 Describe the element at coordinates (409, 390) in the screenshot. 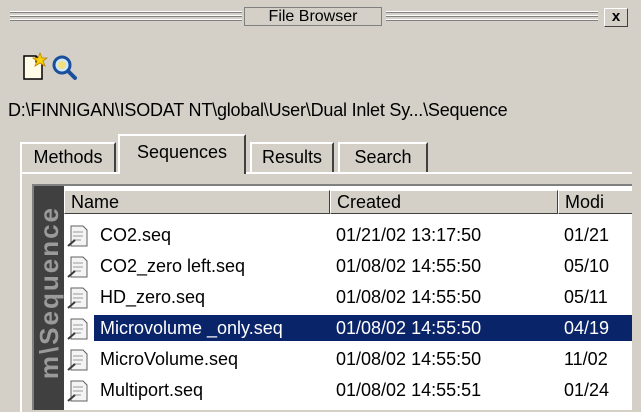

I see `file-created: 01/08/02 14:55:51` at that location.